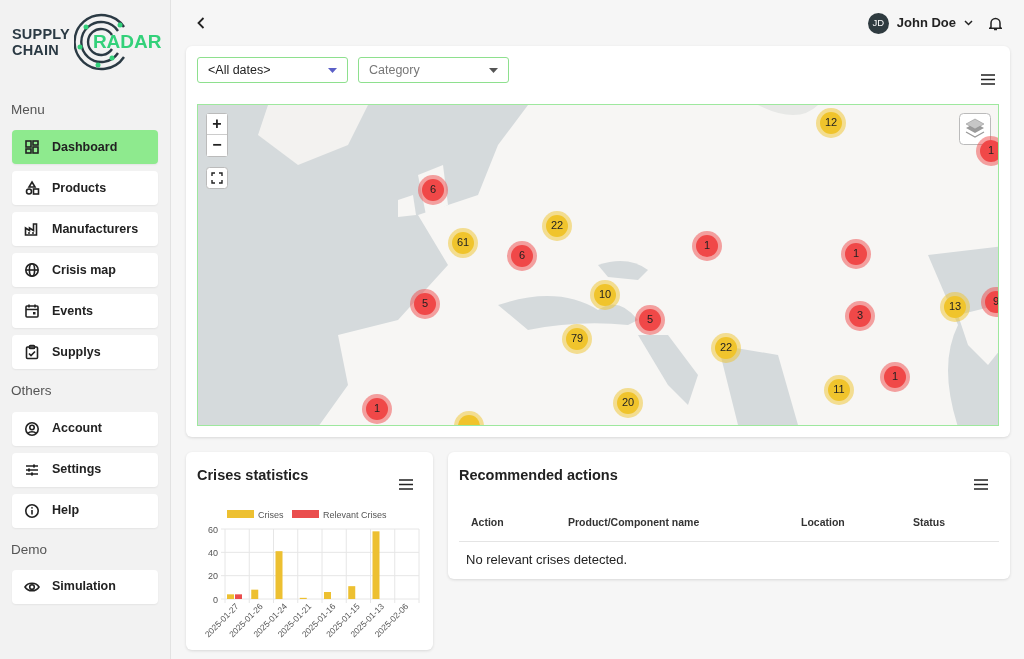  What do you see at coordinates (929, 521) in the screenshot?
I see `column-header: Status` at bounding box center [929, 521].